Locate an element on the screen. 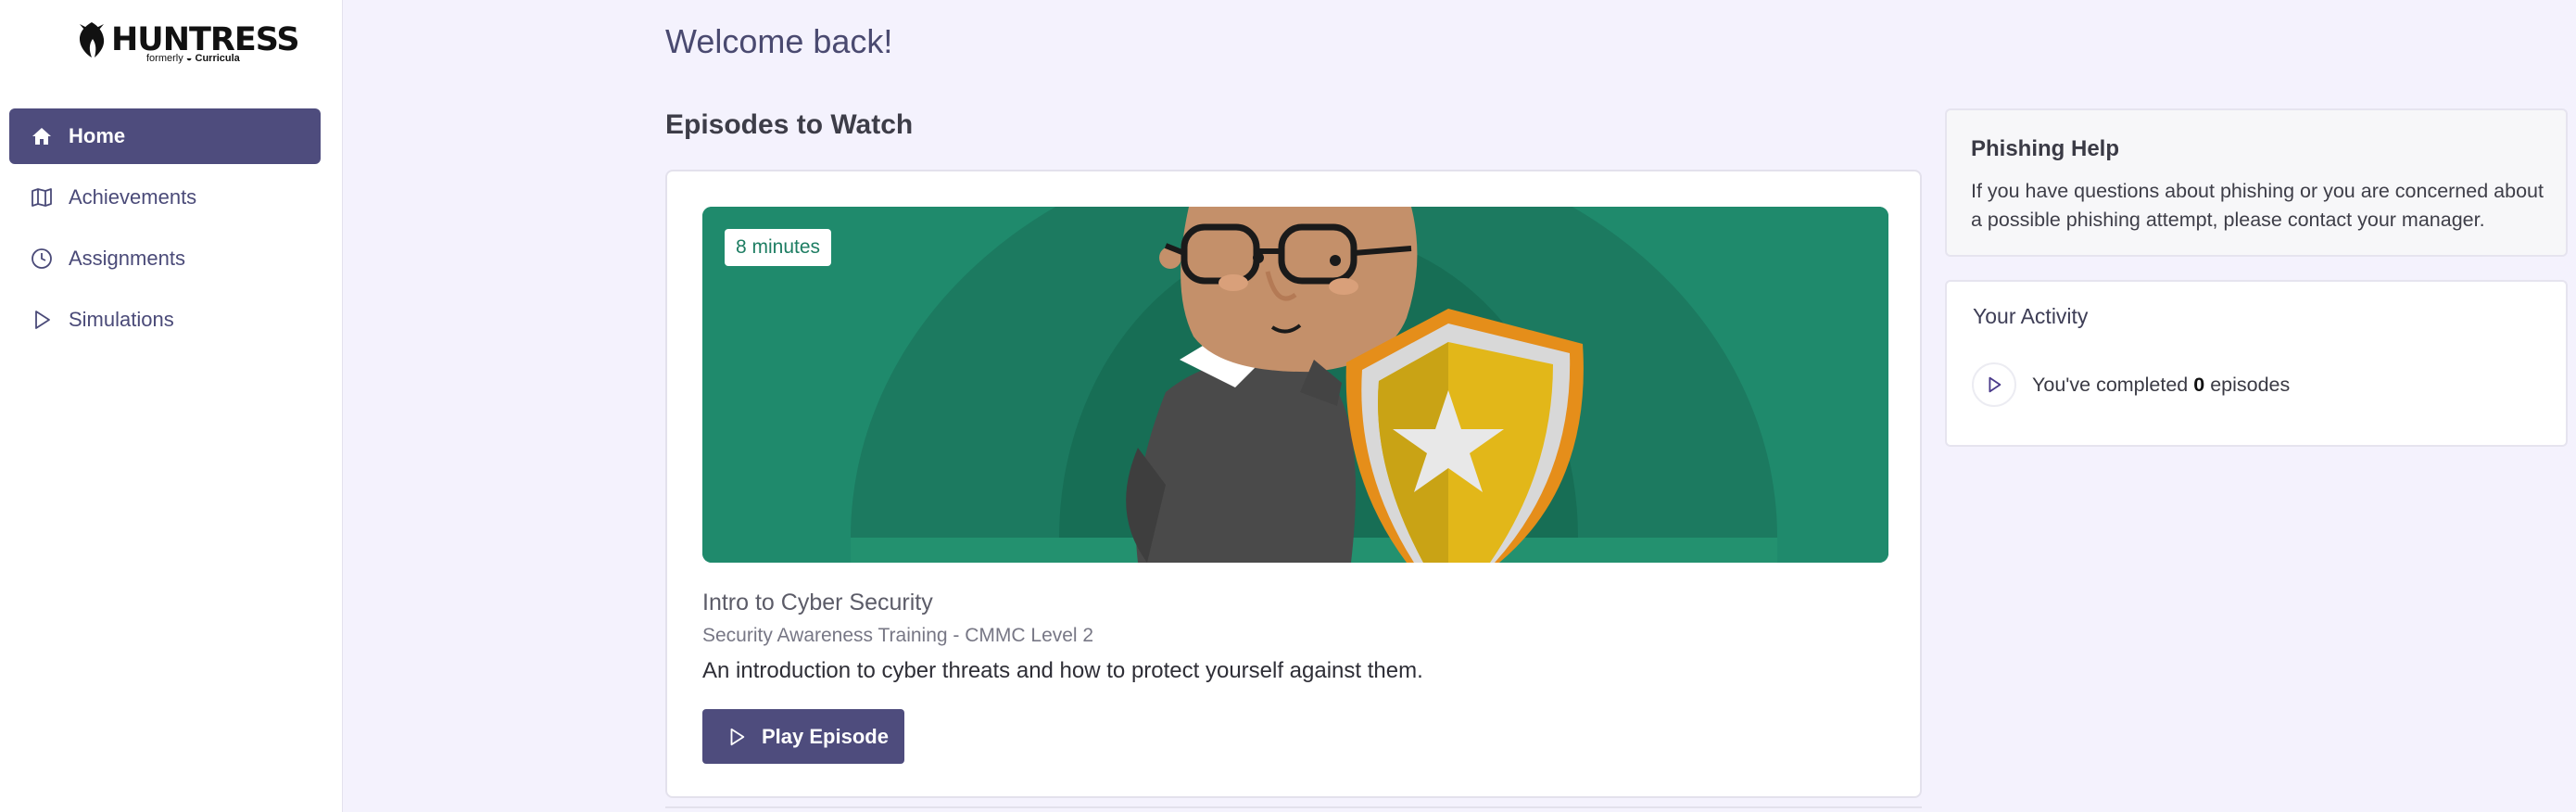 The height and width of the screenshot is (812, 2576). sidebar-item-simulations: Simulations is located at coordinates (165, 320).